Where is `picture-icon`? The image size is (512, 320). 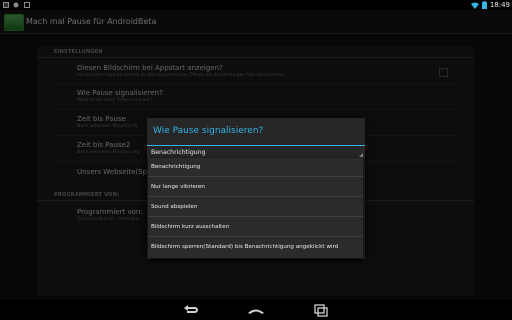
picture-icon is located at coordinates (6, 5).